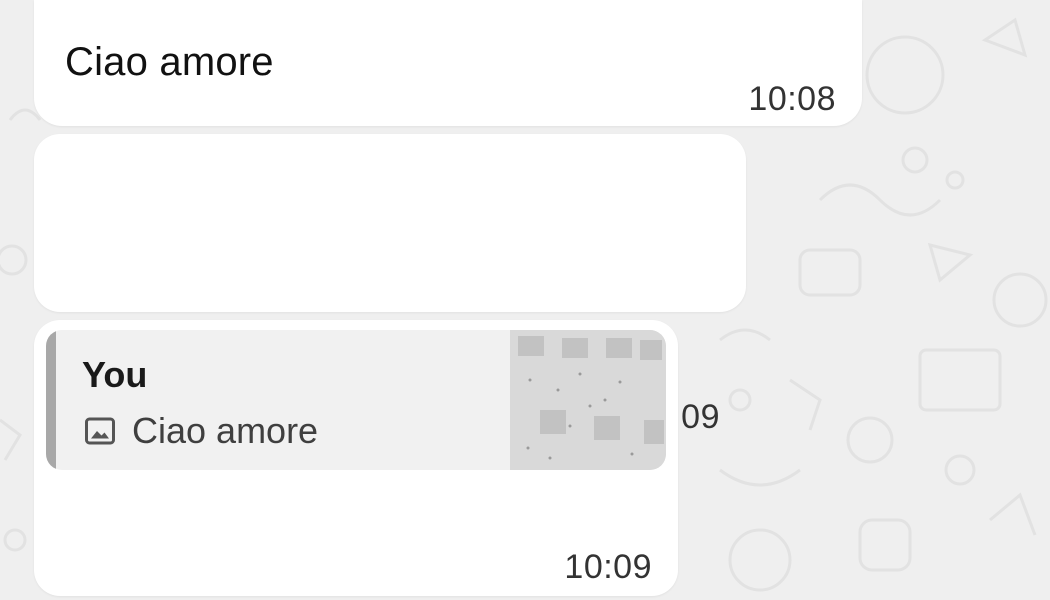  I want to click on message-time: 10:09, so click(608, 567).